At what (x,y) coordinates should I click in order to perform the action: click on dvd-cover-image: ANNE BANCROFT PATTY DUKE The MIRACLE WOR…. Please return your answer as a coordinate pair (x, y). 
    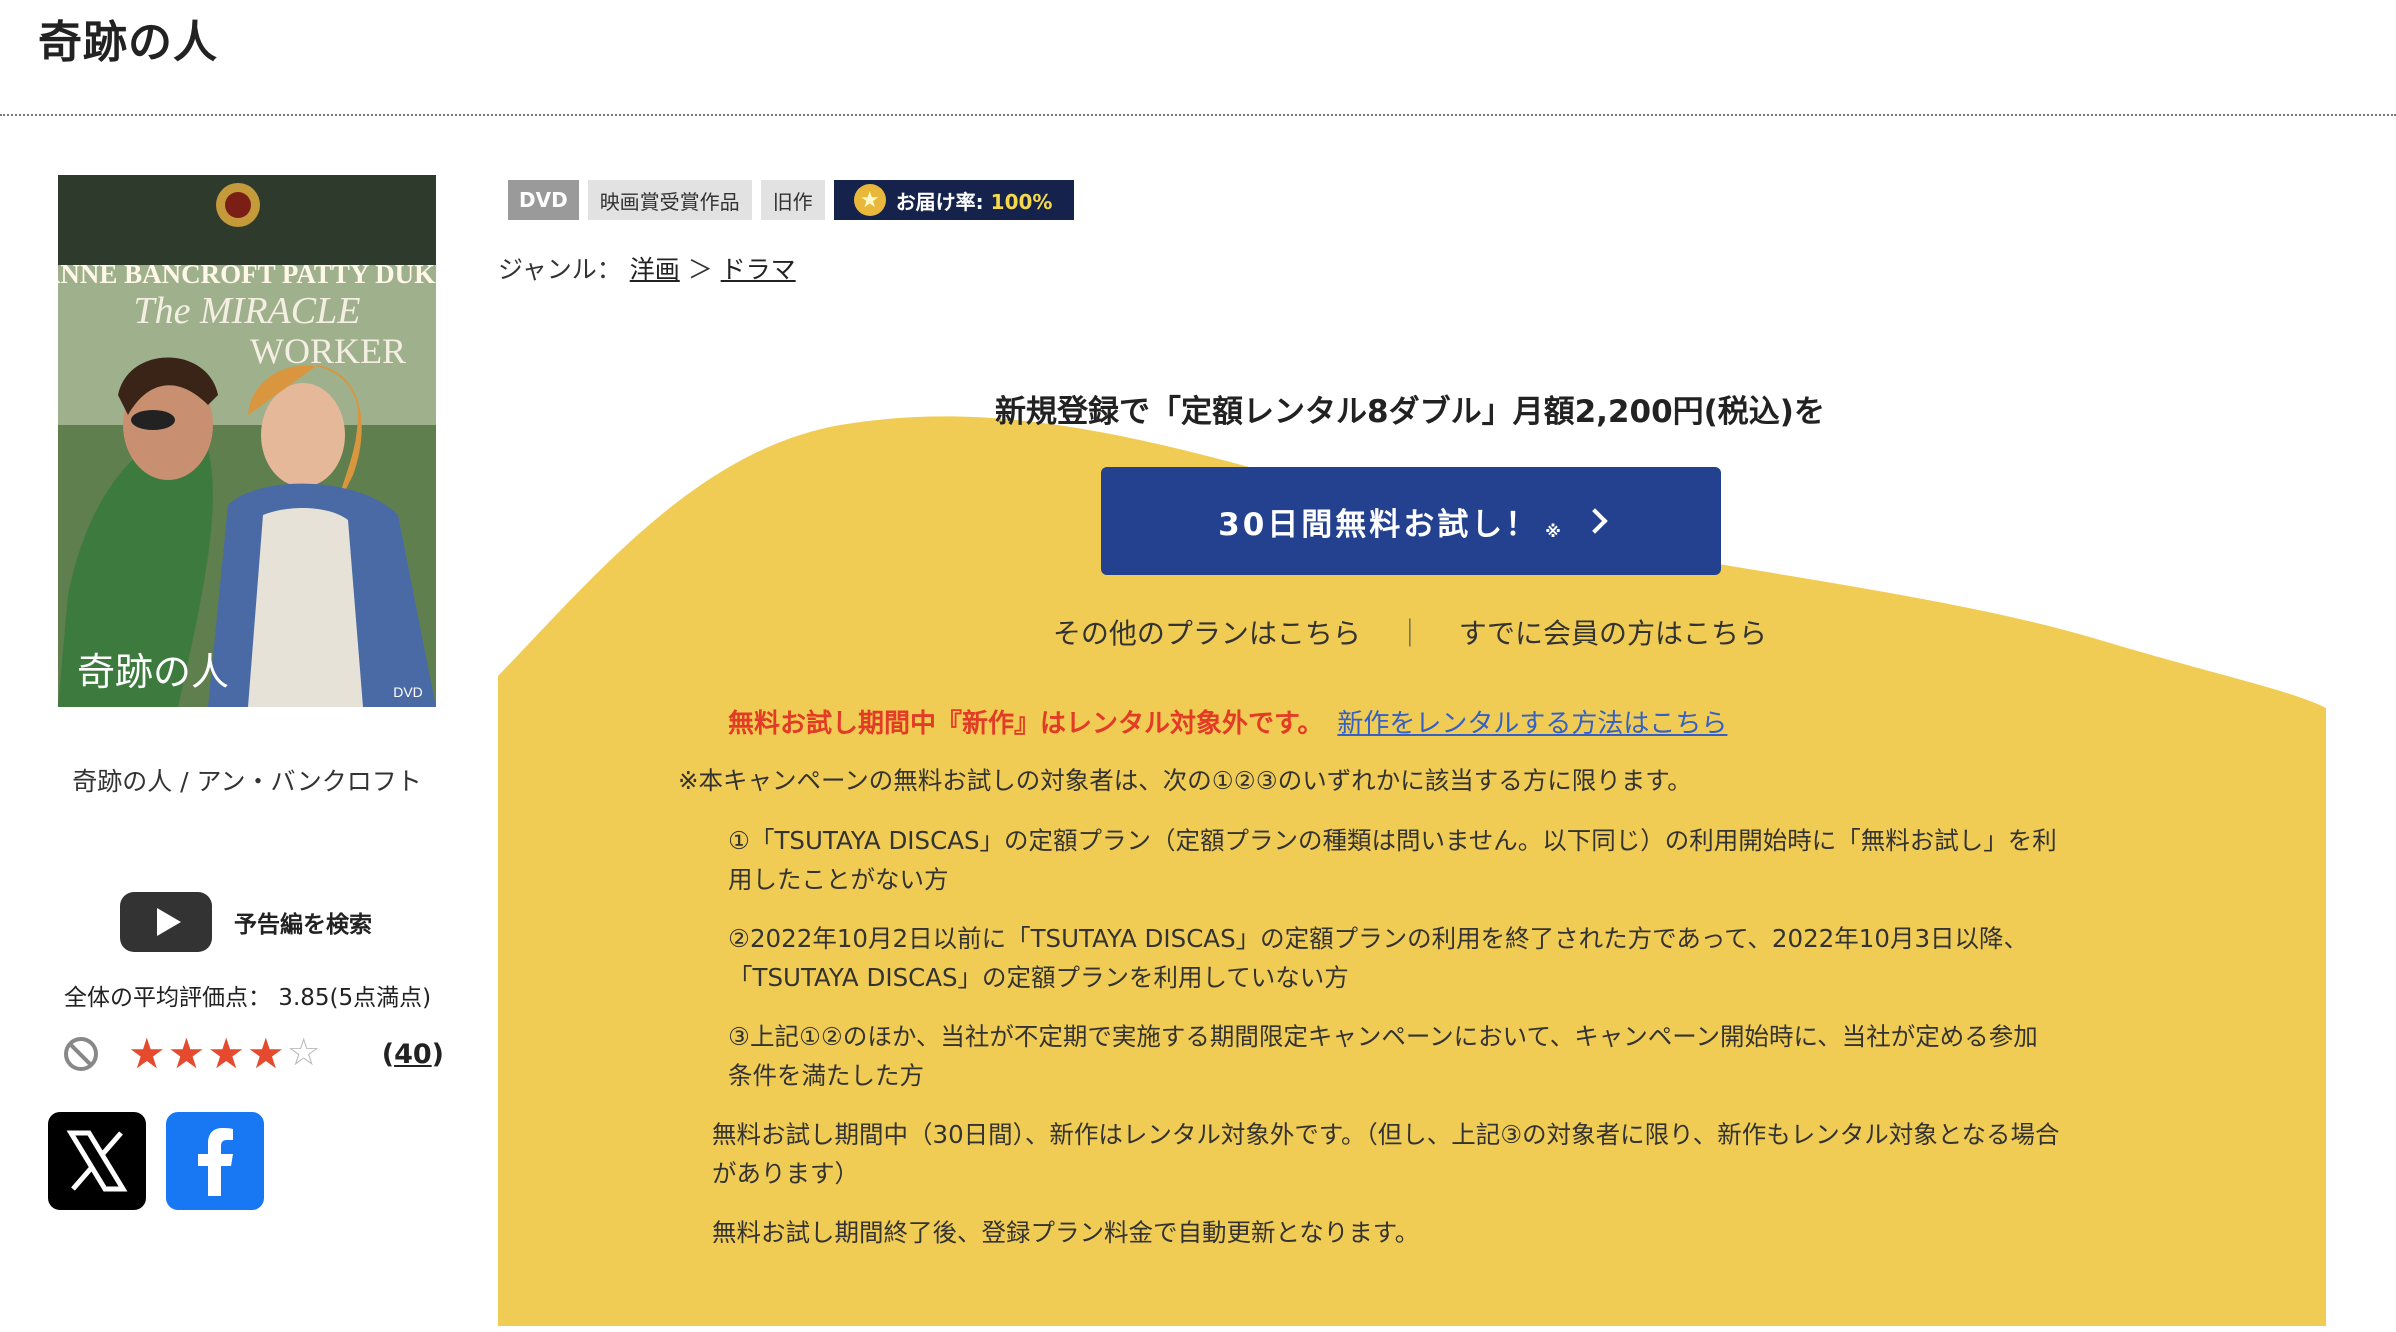
    Looking at the image, I should click on (247, 441).